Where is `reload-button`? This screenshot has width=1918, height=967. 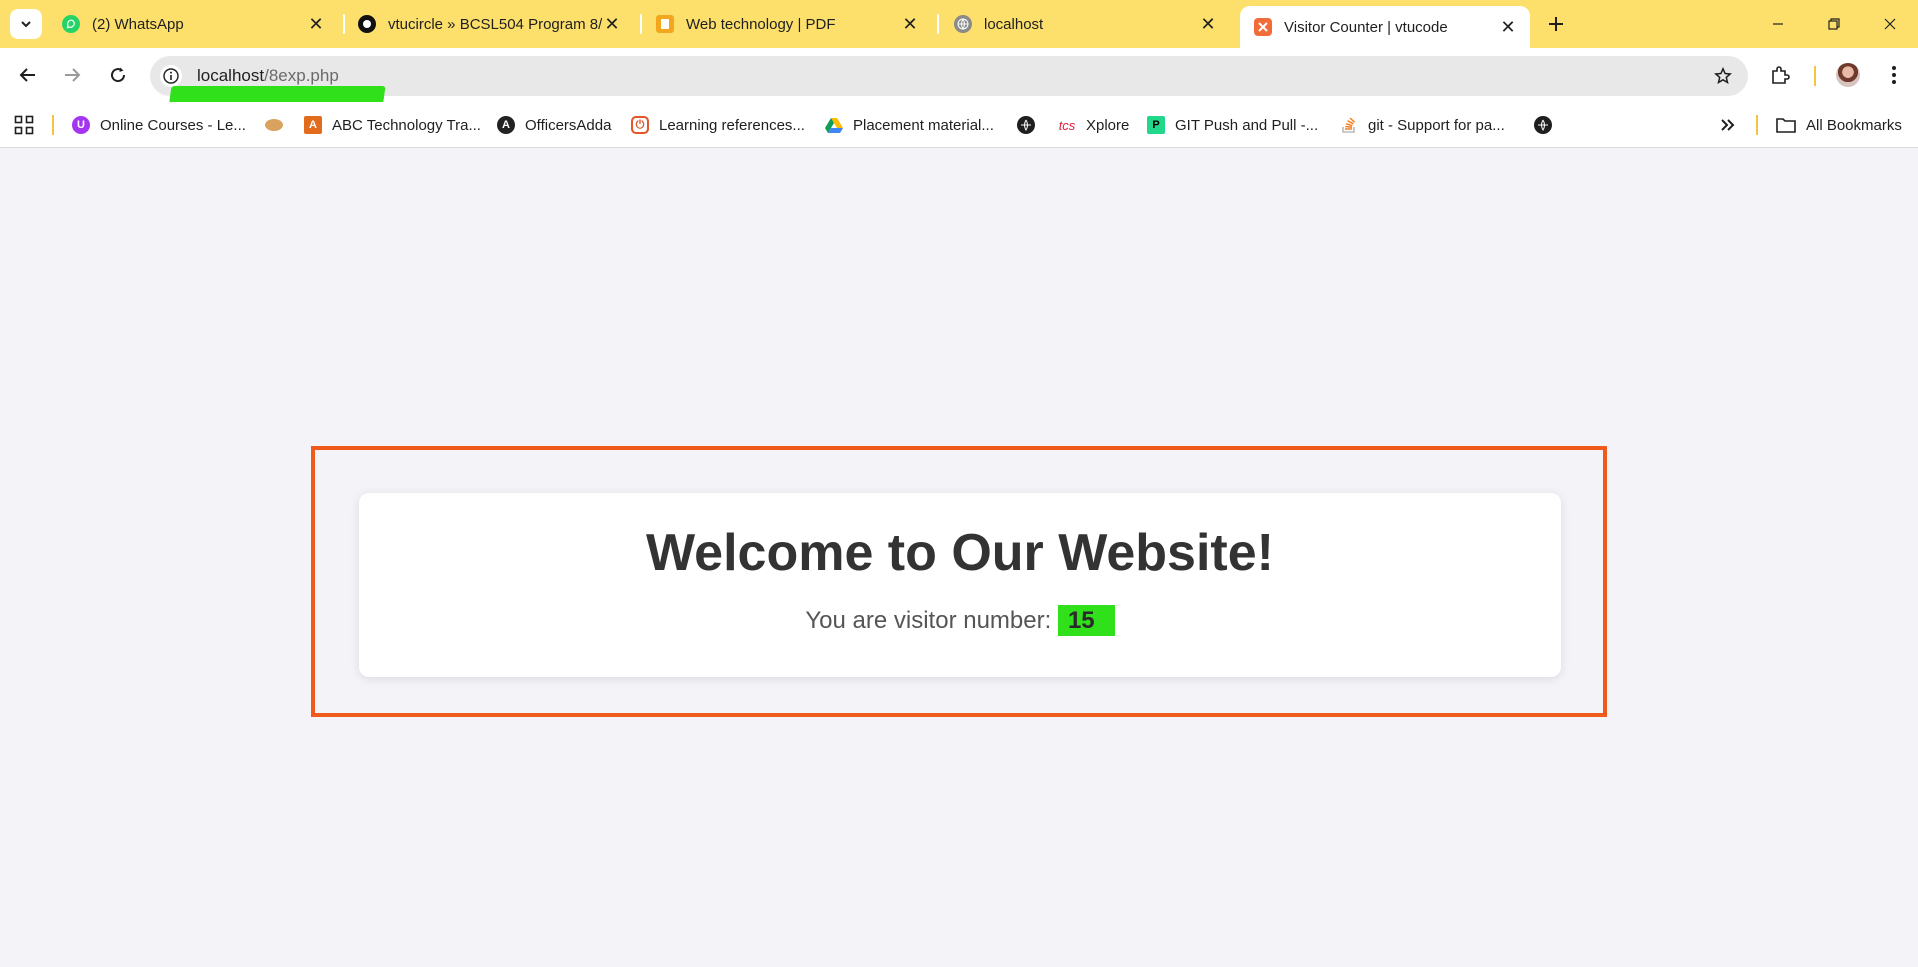 reload-button is located at coordinates (118, 75).